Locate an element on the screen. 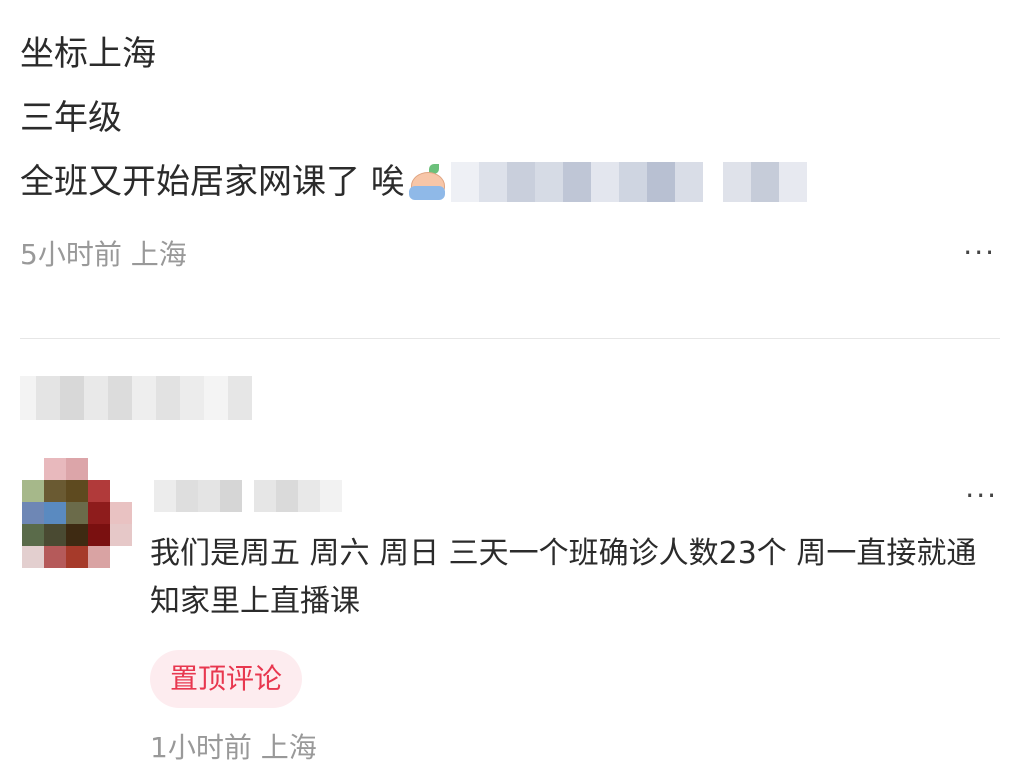  post-line-message: 全班又开始居家网课了 唉 is located at coordinates (510, 182).